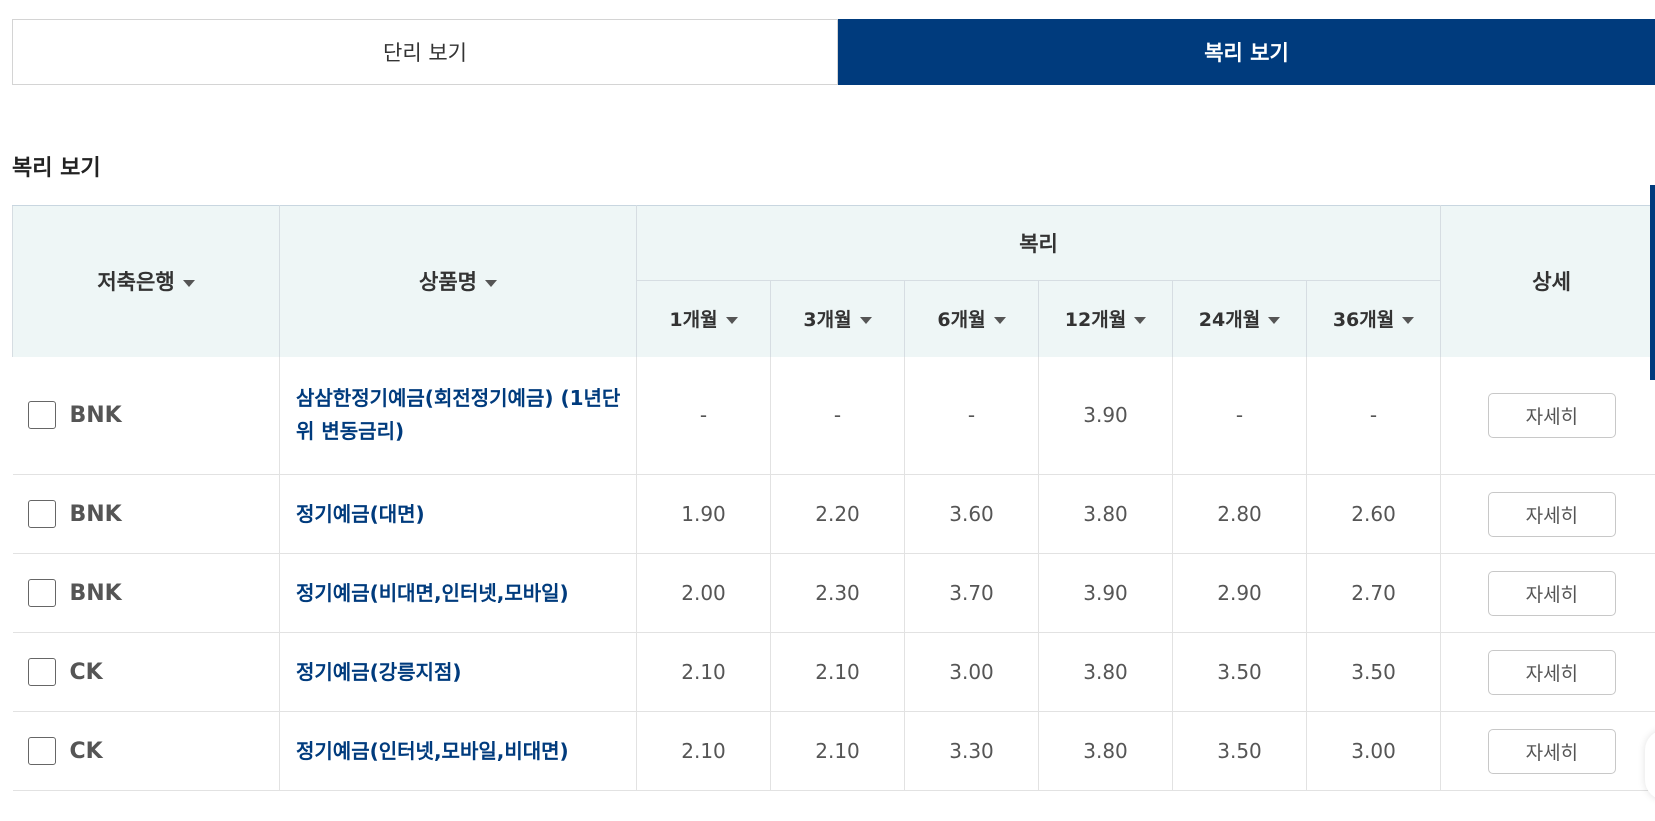 This screenshot has height=821, width=1655. Describe the element at coordinates (448, 282) in the screenshot. I see `header-product-label: 상품명` at that location.